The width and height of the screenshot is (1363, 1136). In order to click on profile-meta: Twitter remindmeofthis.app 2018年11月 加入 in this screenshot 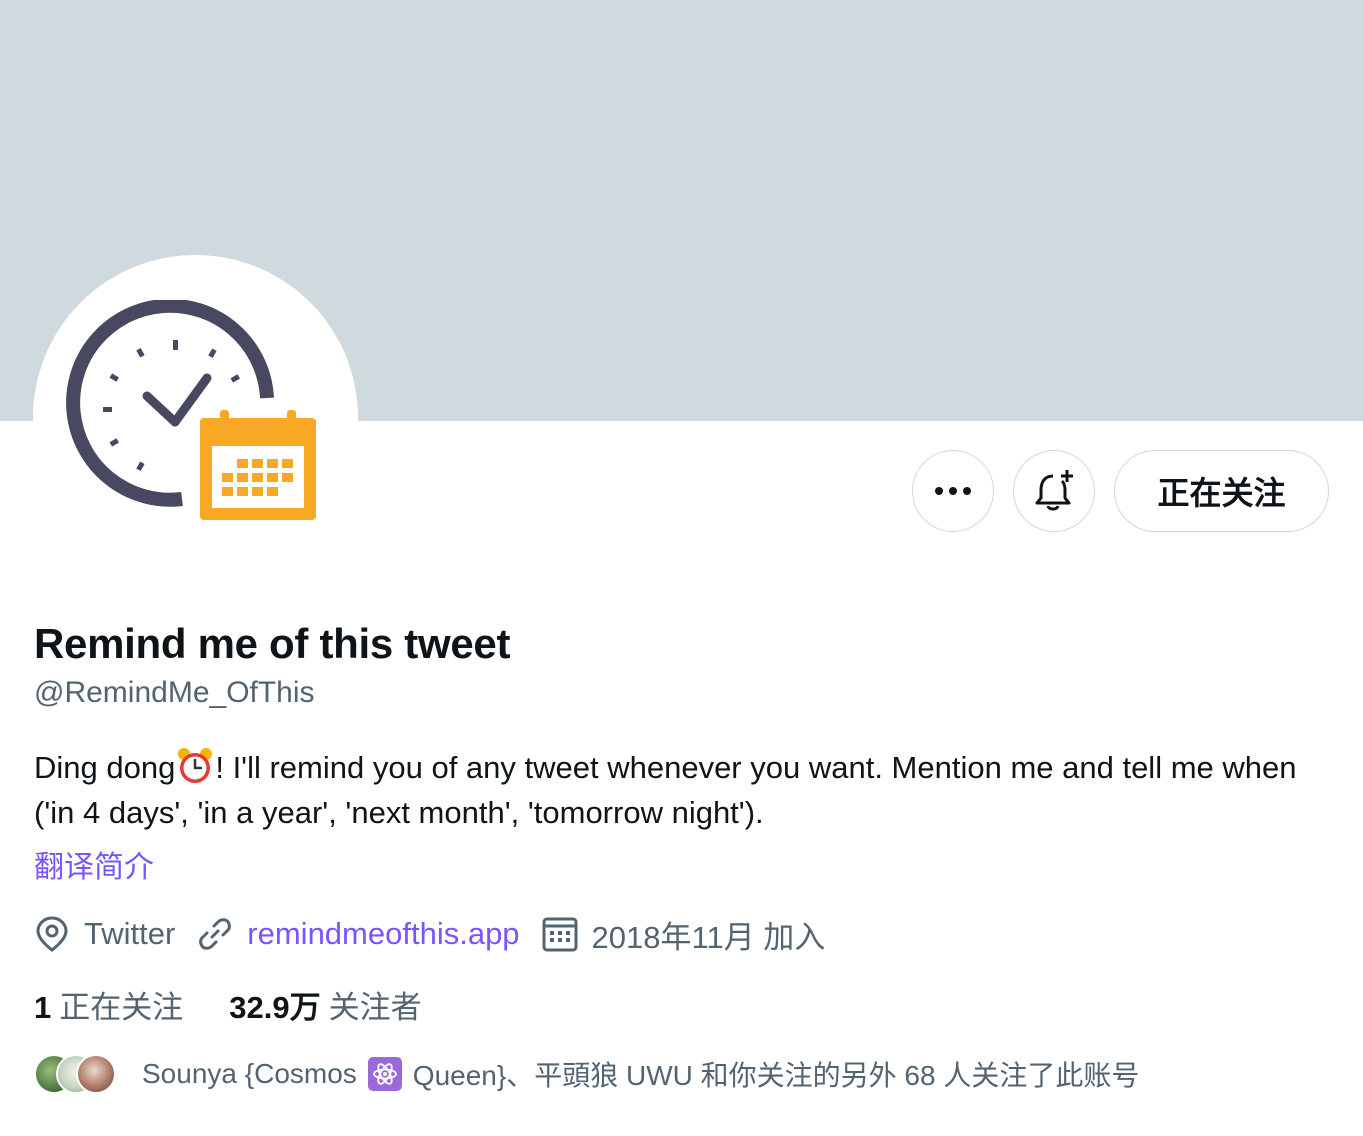, I will do `click(440, 934)`.